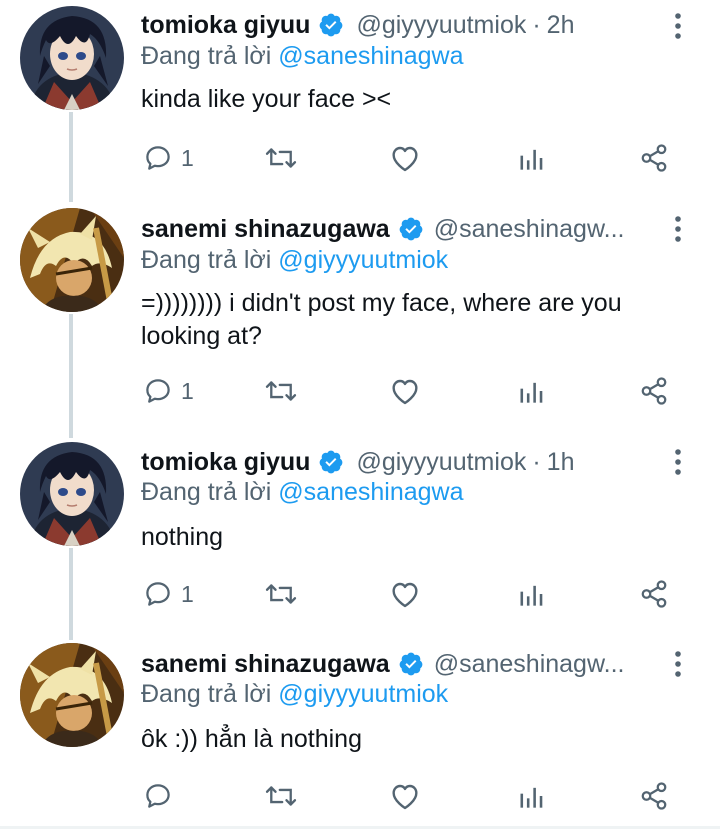  Describe the element at coordinates (561, 25) in the screenshot. I see `timestamp: 2h` at that location.